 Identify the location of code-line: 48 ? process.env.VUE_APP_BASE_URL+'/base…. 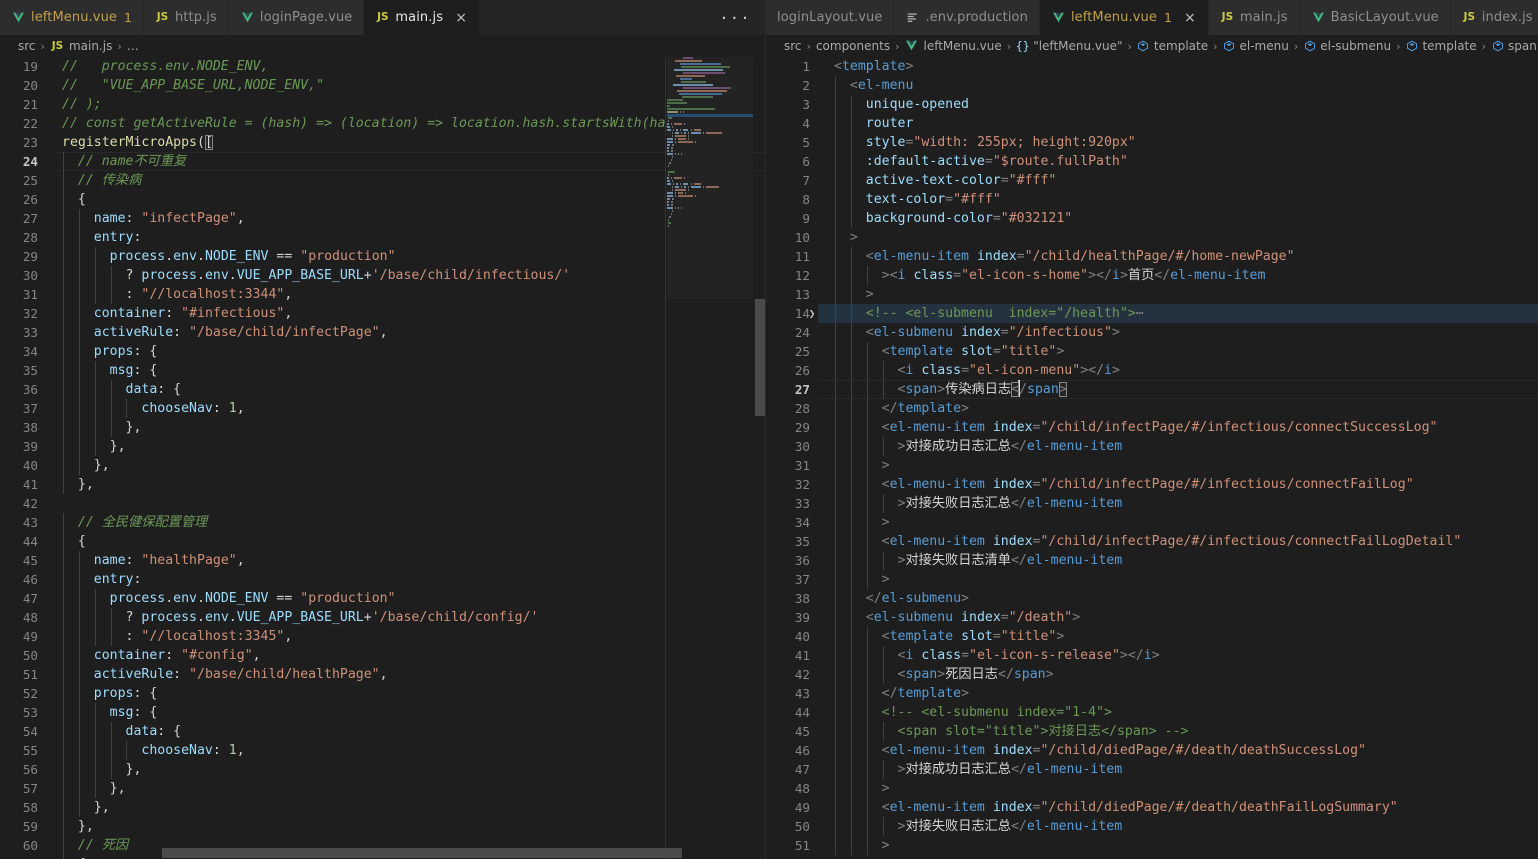
(382, 617).